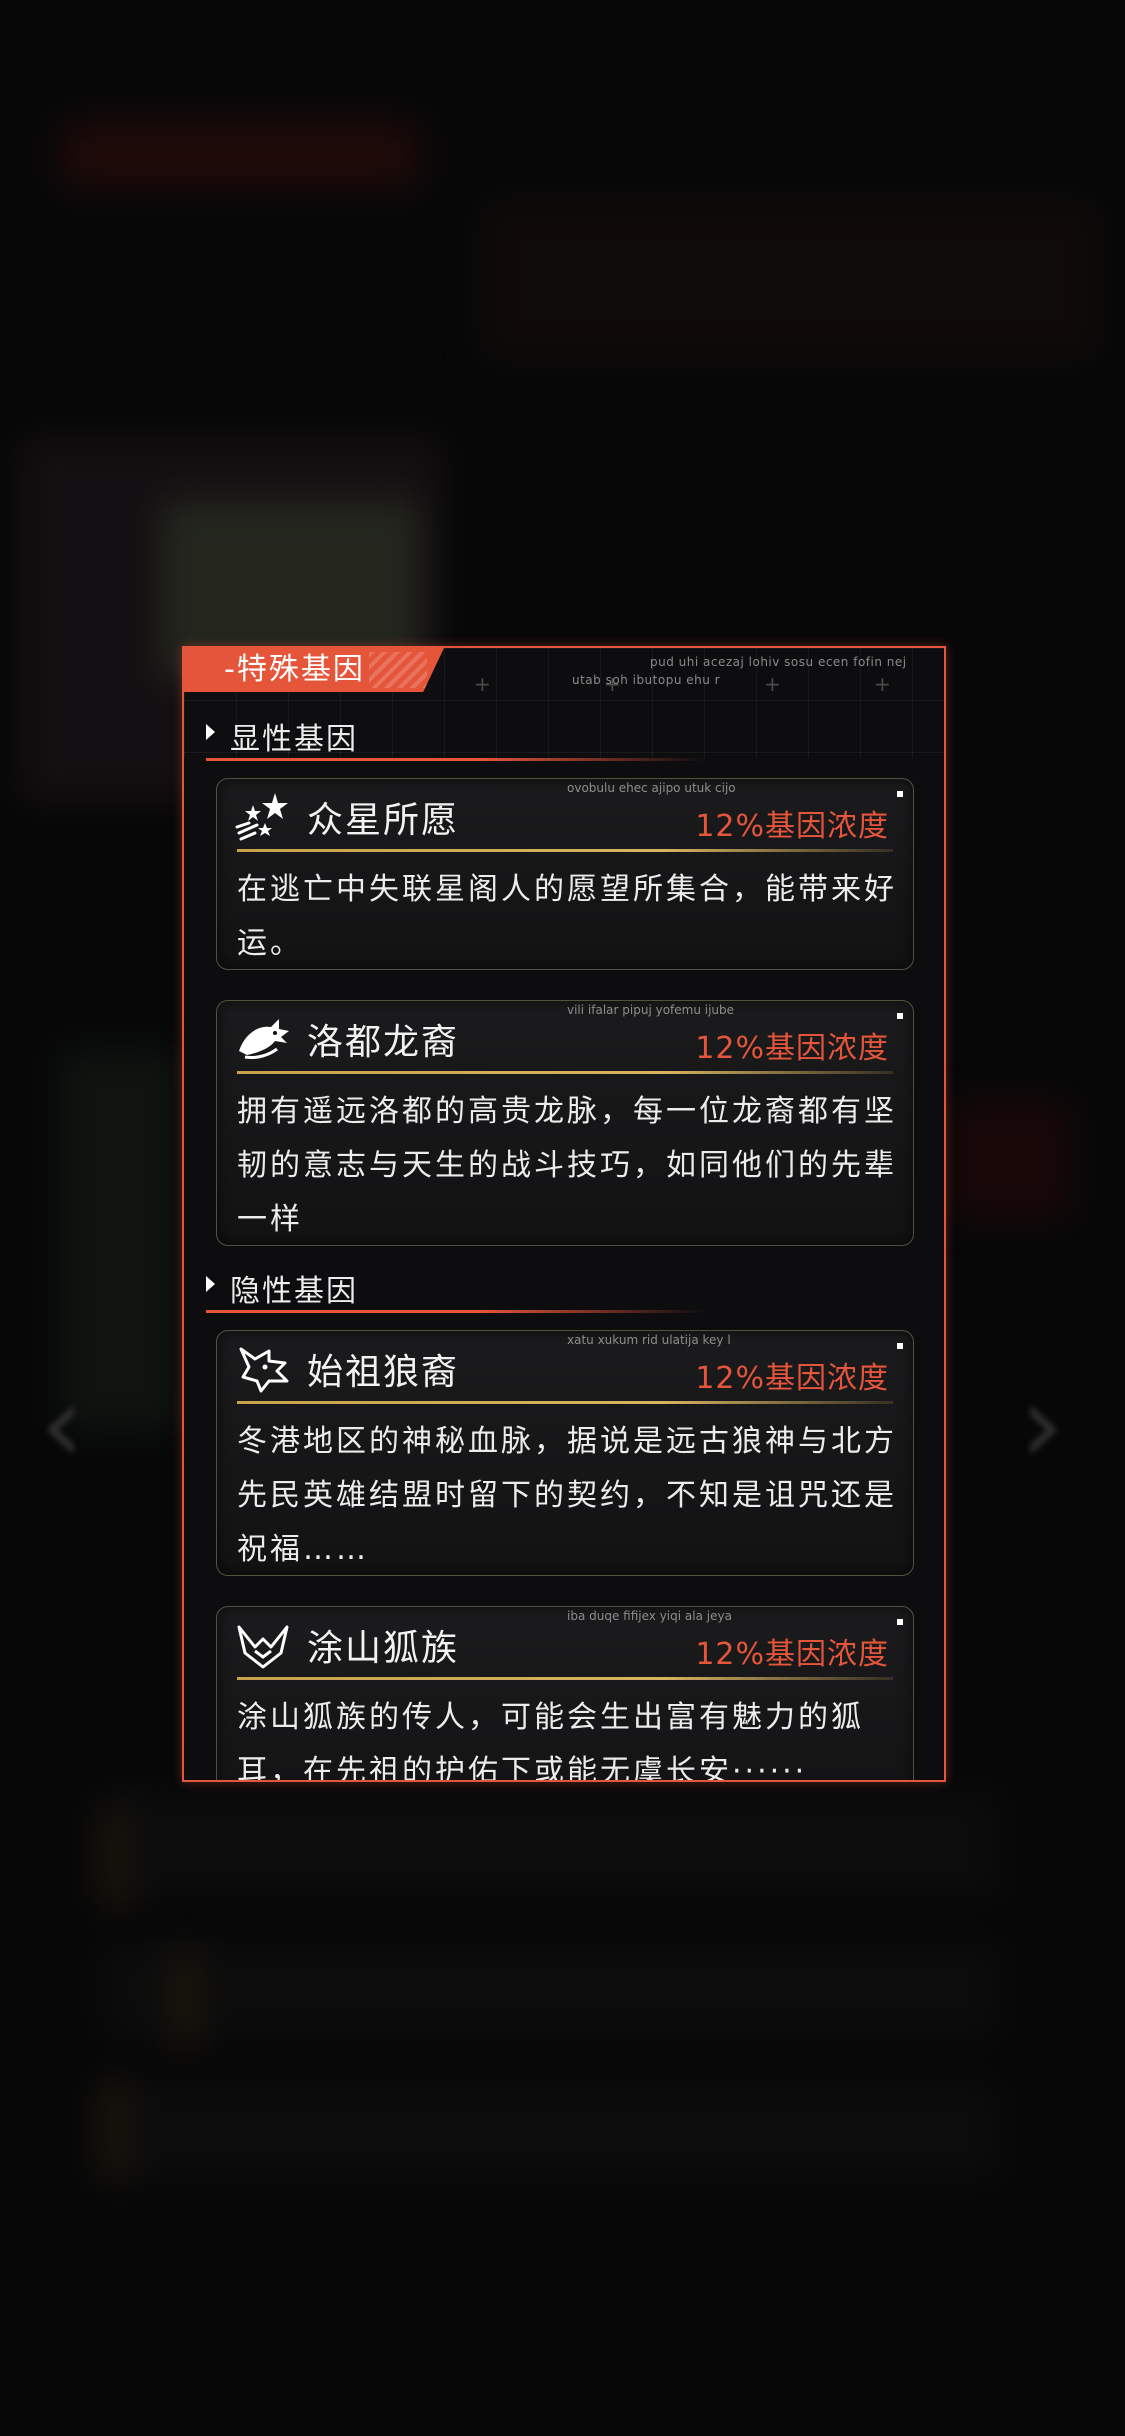  What do you see at coordinates (651, 788) in the screenshot?
I see `card-deco-text: ovobulu ehec ajipo utuk cijo` at bounding box center [651, 788].